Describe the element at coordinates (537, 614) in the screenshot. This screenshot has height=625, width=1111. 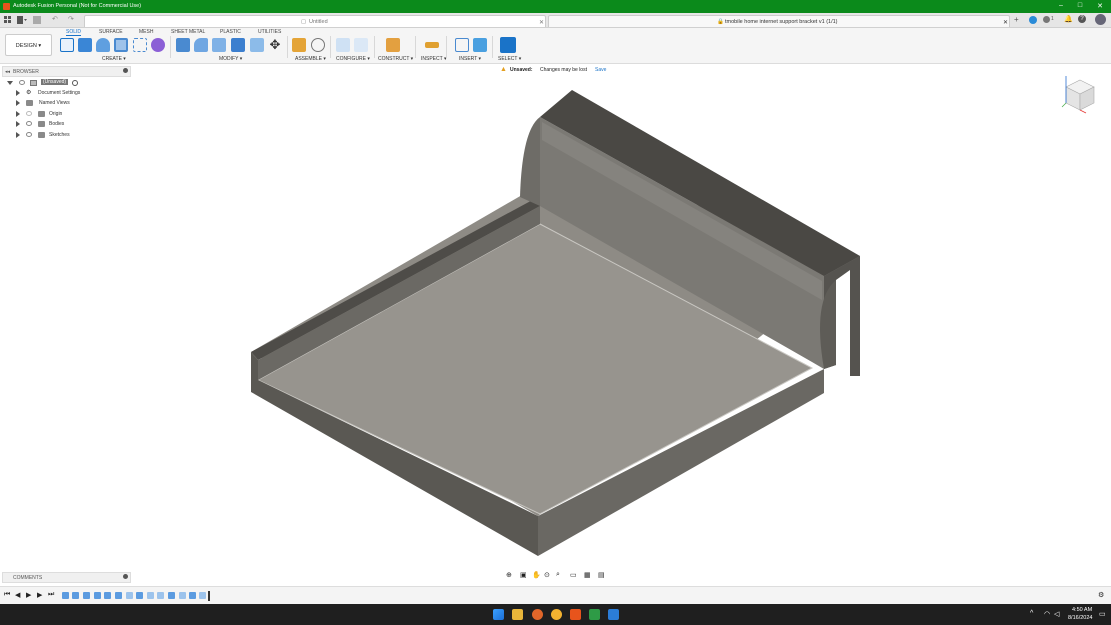
I see `firefox-icon` at that location.